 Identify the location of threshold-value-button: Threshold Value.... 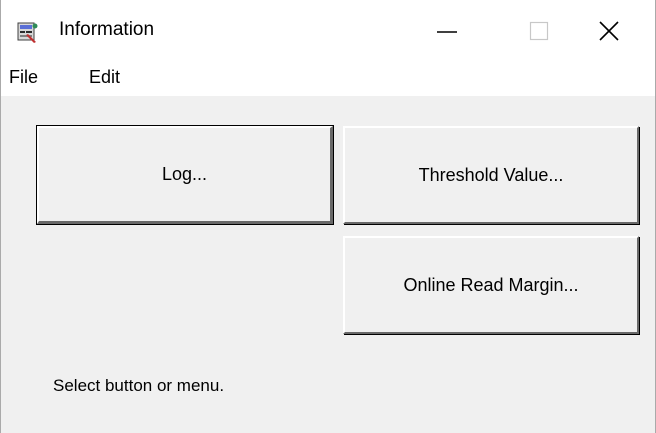
(491, 175).